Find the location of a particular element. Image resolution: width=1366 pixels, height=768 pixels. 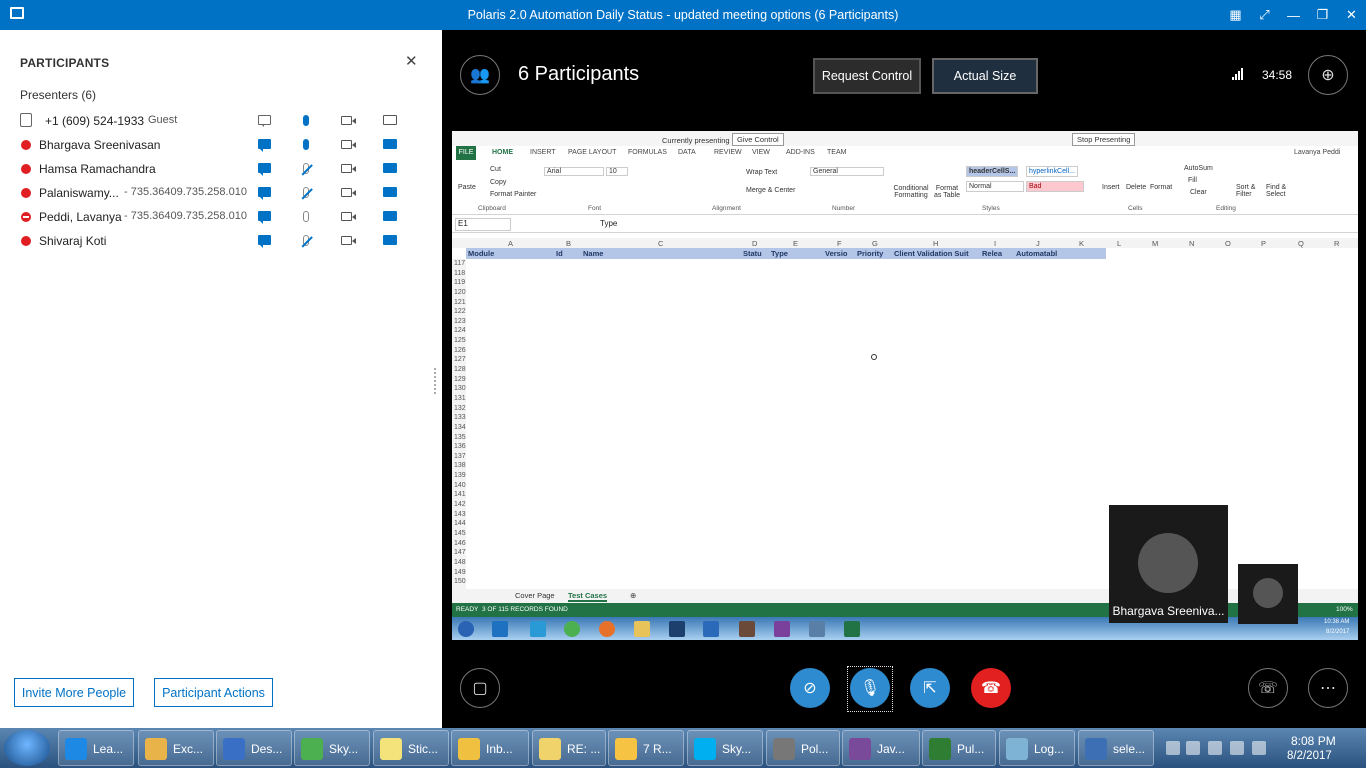

tab-data: DATA is located at coordinates (687, 152).